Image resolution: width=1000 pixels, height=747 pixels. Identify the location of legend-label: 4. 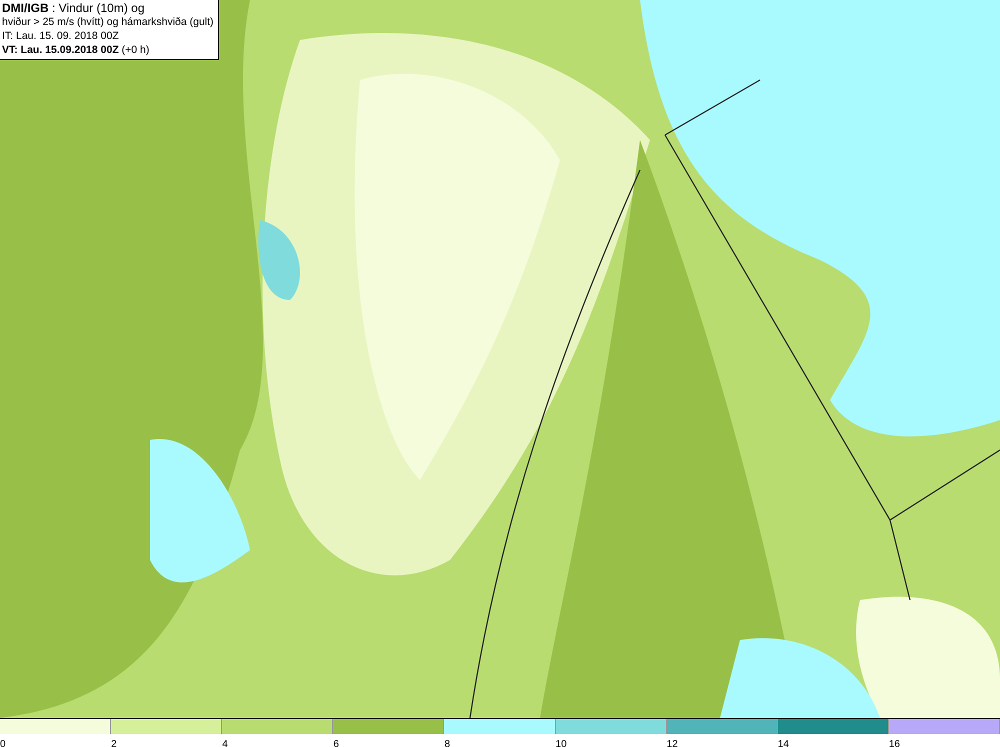
(225, 743).